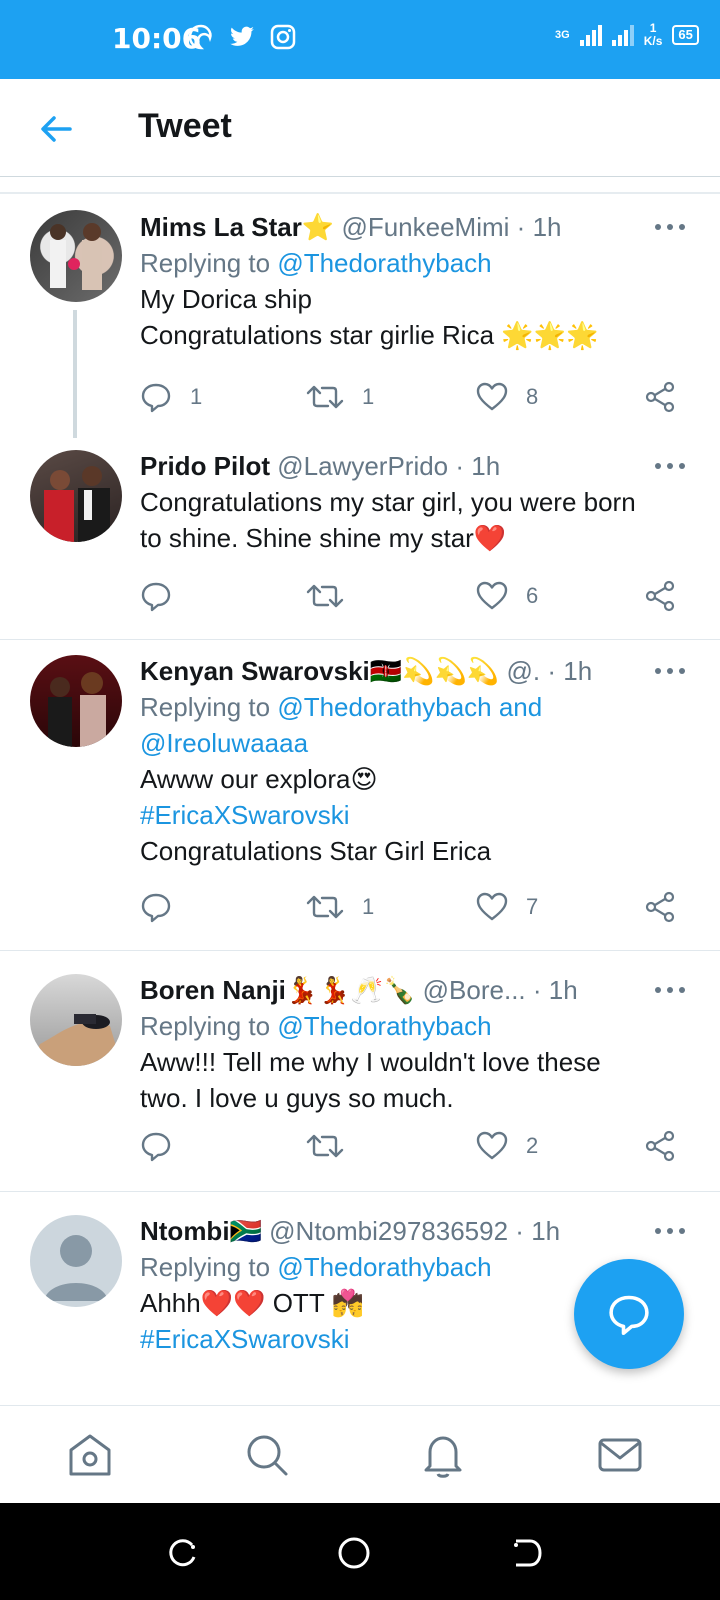 This screenshot has height=1600, width=720. Describe the element at coordinates (75, 374) in the screenshot. I see `thread-line` at that location.